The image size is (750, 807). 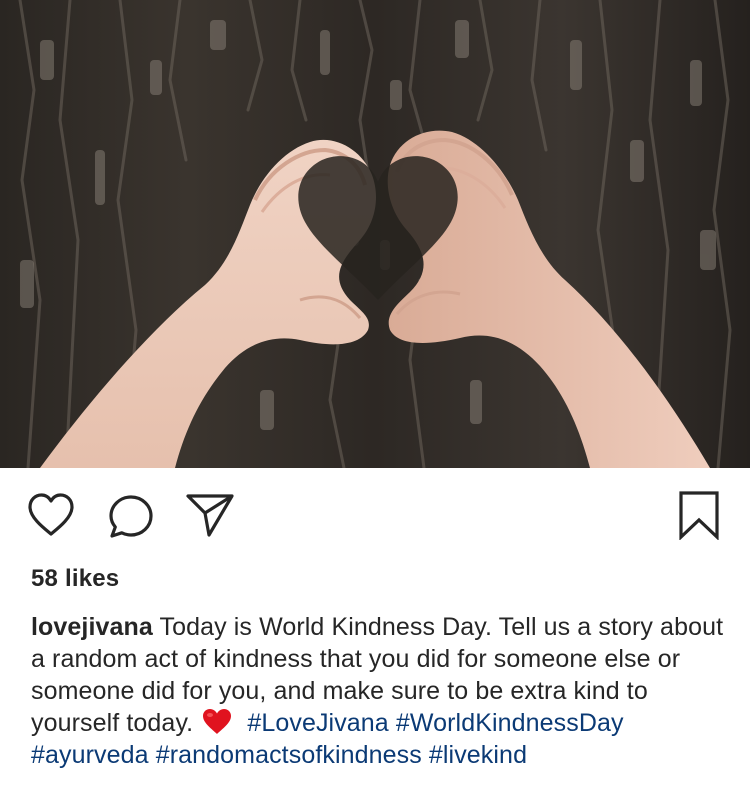 I want to click on hashtag-link: #livekind, so click(x=478, y=755).